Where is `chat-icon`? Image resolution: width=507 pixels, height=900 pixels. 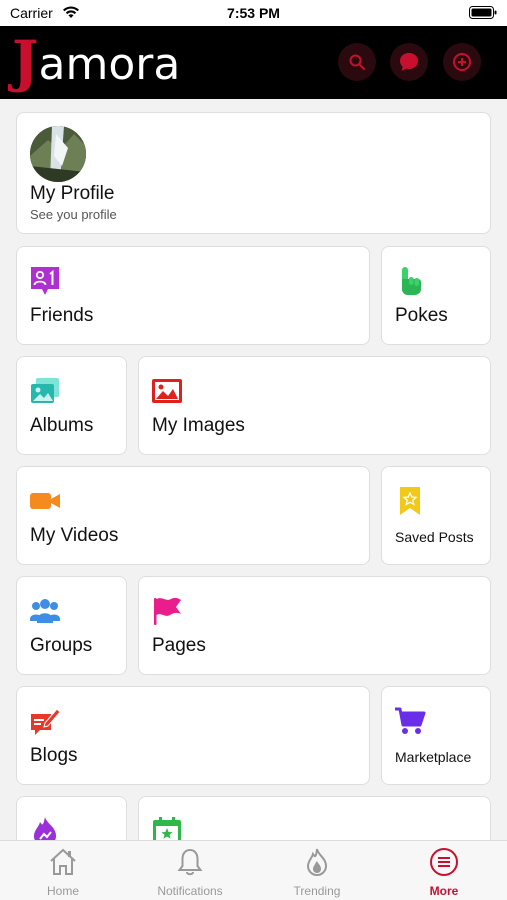
chat-icon is located at coordinates (409, 62).